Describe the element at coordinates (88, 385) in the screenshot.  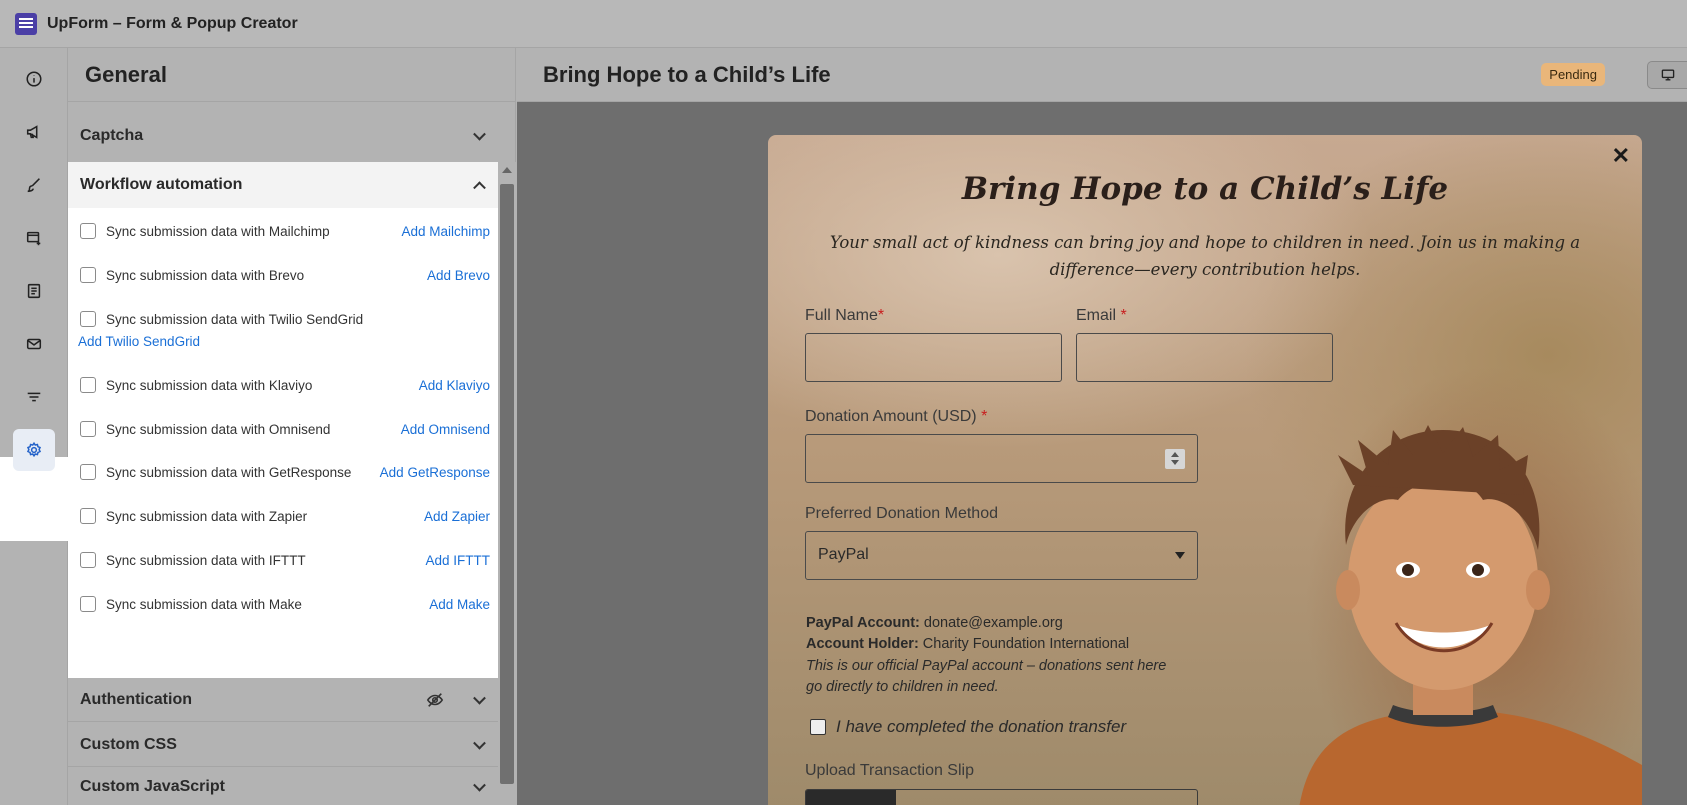
I see `klaviyo-checkbox` at that location.